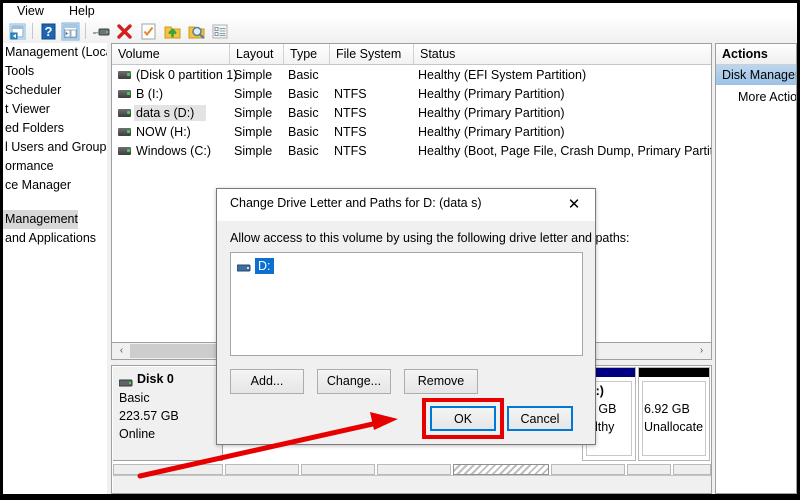  I want to click on actions-item-disk-management: Disk Managem, so click(756, 75).